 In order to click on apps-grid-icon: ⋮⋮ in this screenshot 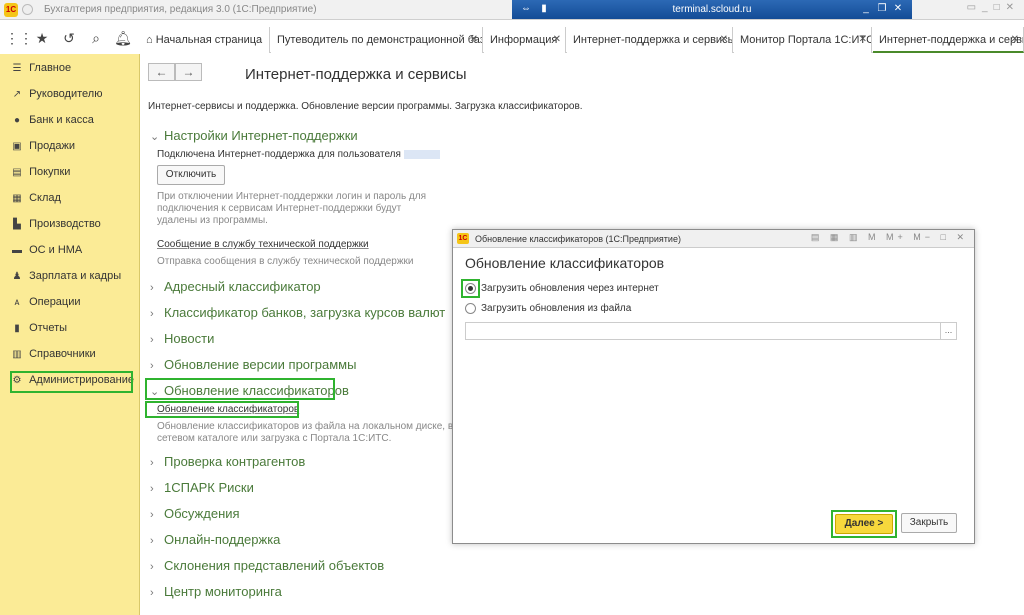, I will do `click(19, 38)`.